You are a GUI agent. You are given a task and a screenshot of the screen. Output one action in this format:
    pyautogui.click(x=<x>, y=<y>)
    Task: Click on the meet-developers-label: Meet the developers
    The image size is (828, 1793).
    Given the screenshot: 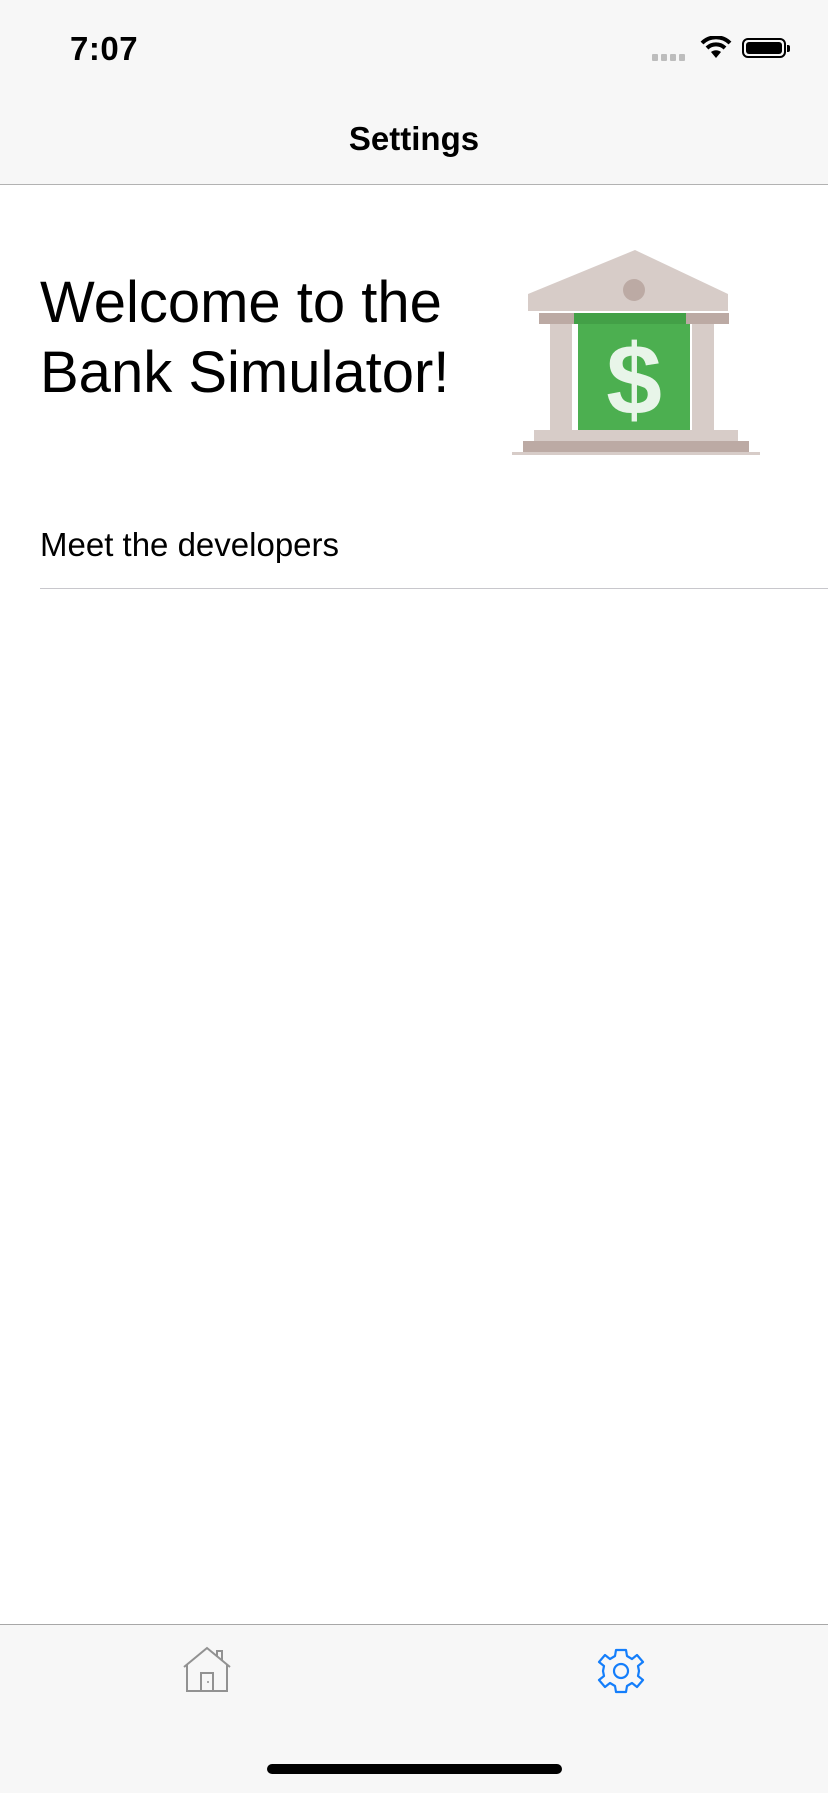 What is the action you would take?
    pyautogui.click(x=190, y=544)
    